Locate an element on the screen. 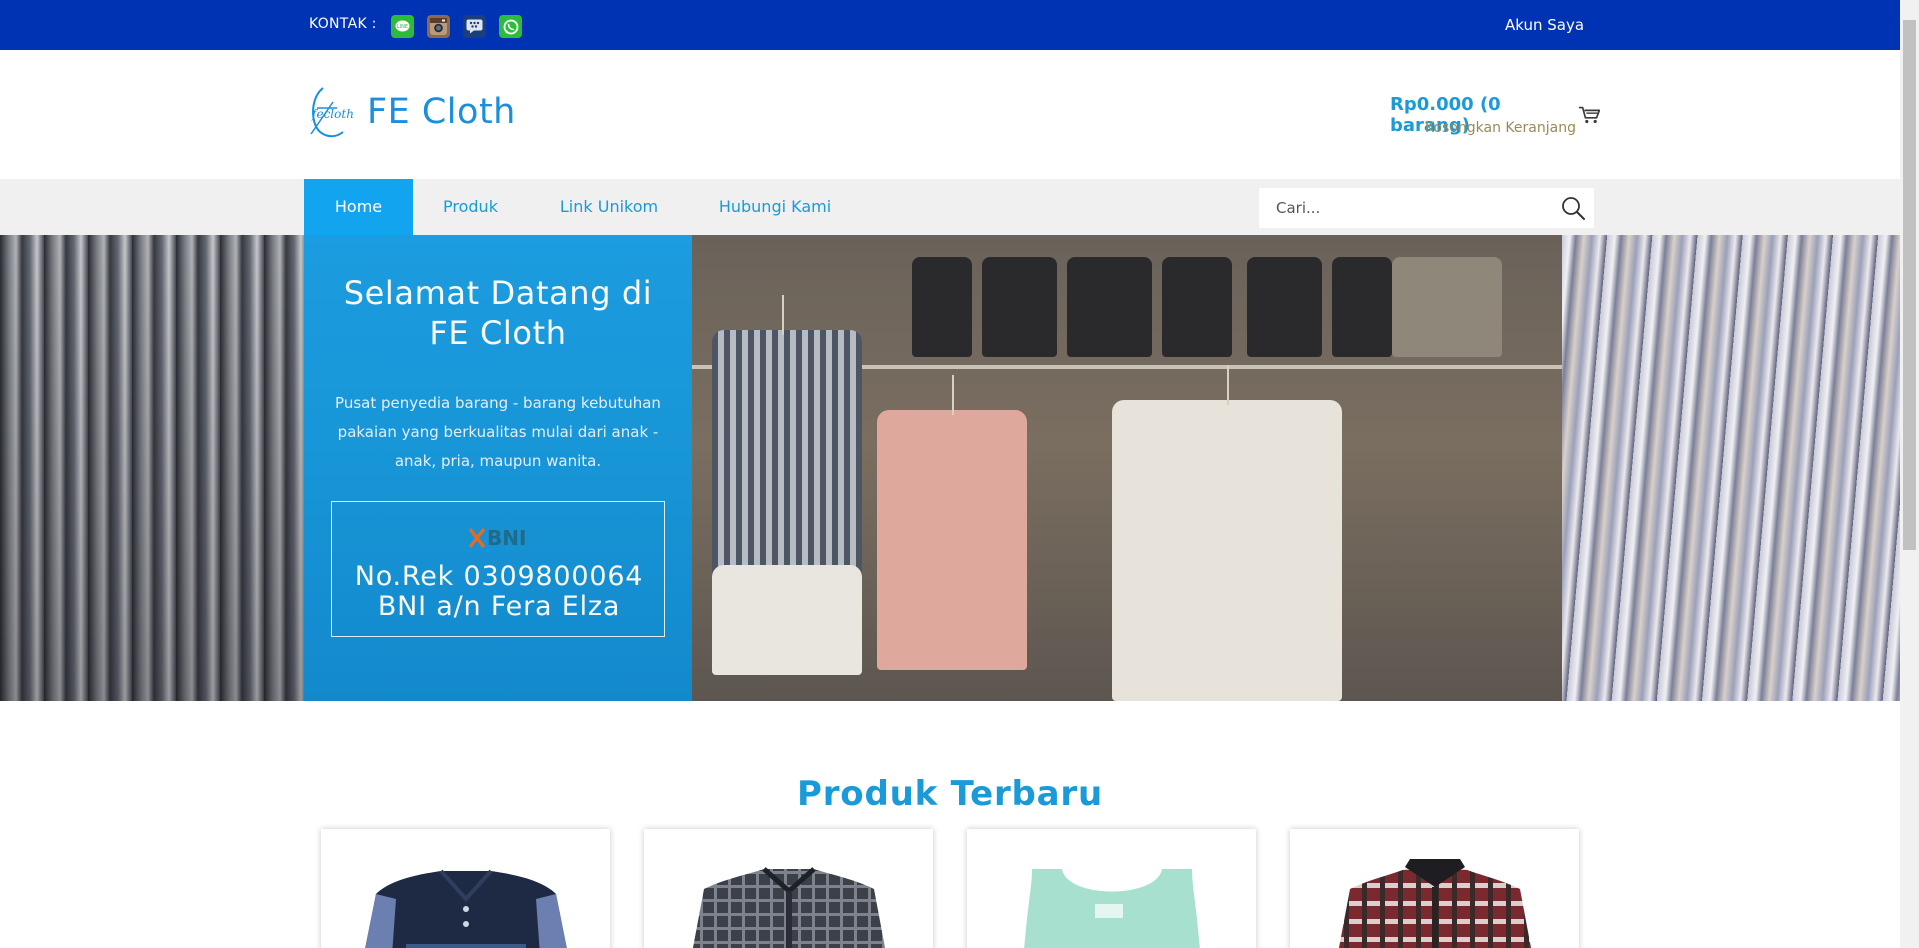 The image size is (1919, 948). logo-mark-icon: fecloth is located at coordinates (332, 112).